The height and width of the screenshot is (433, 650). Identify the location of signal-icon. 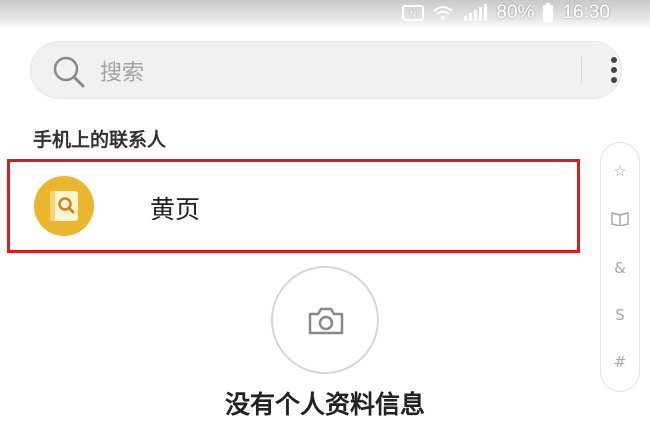
(475, 13).